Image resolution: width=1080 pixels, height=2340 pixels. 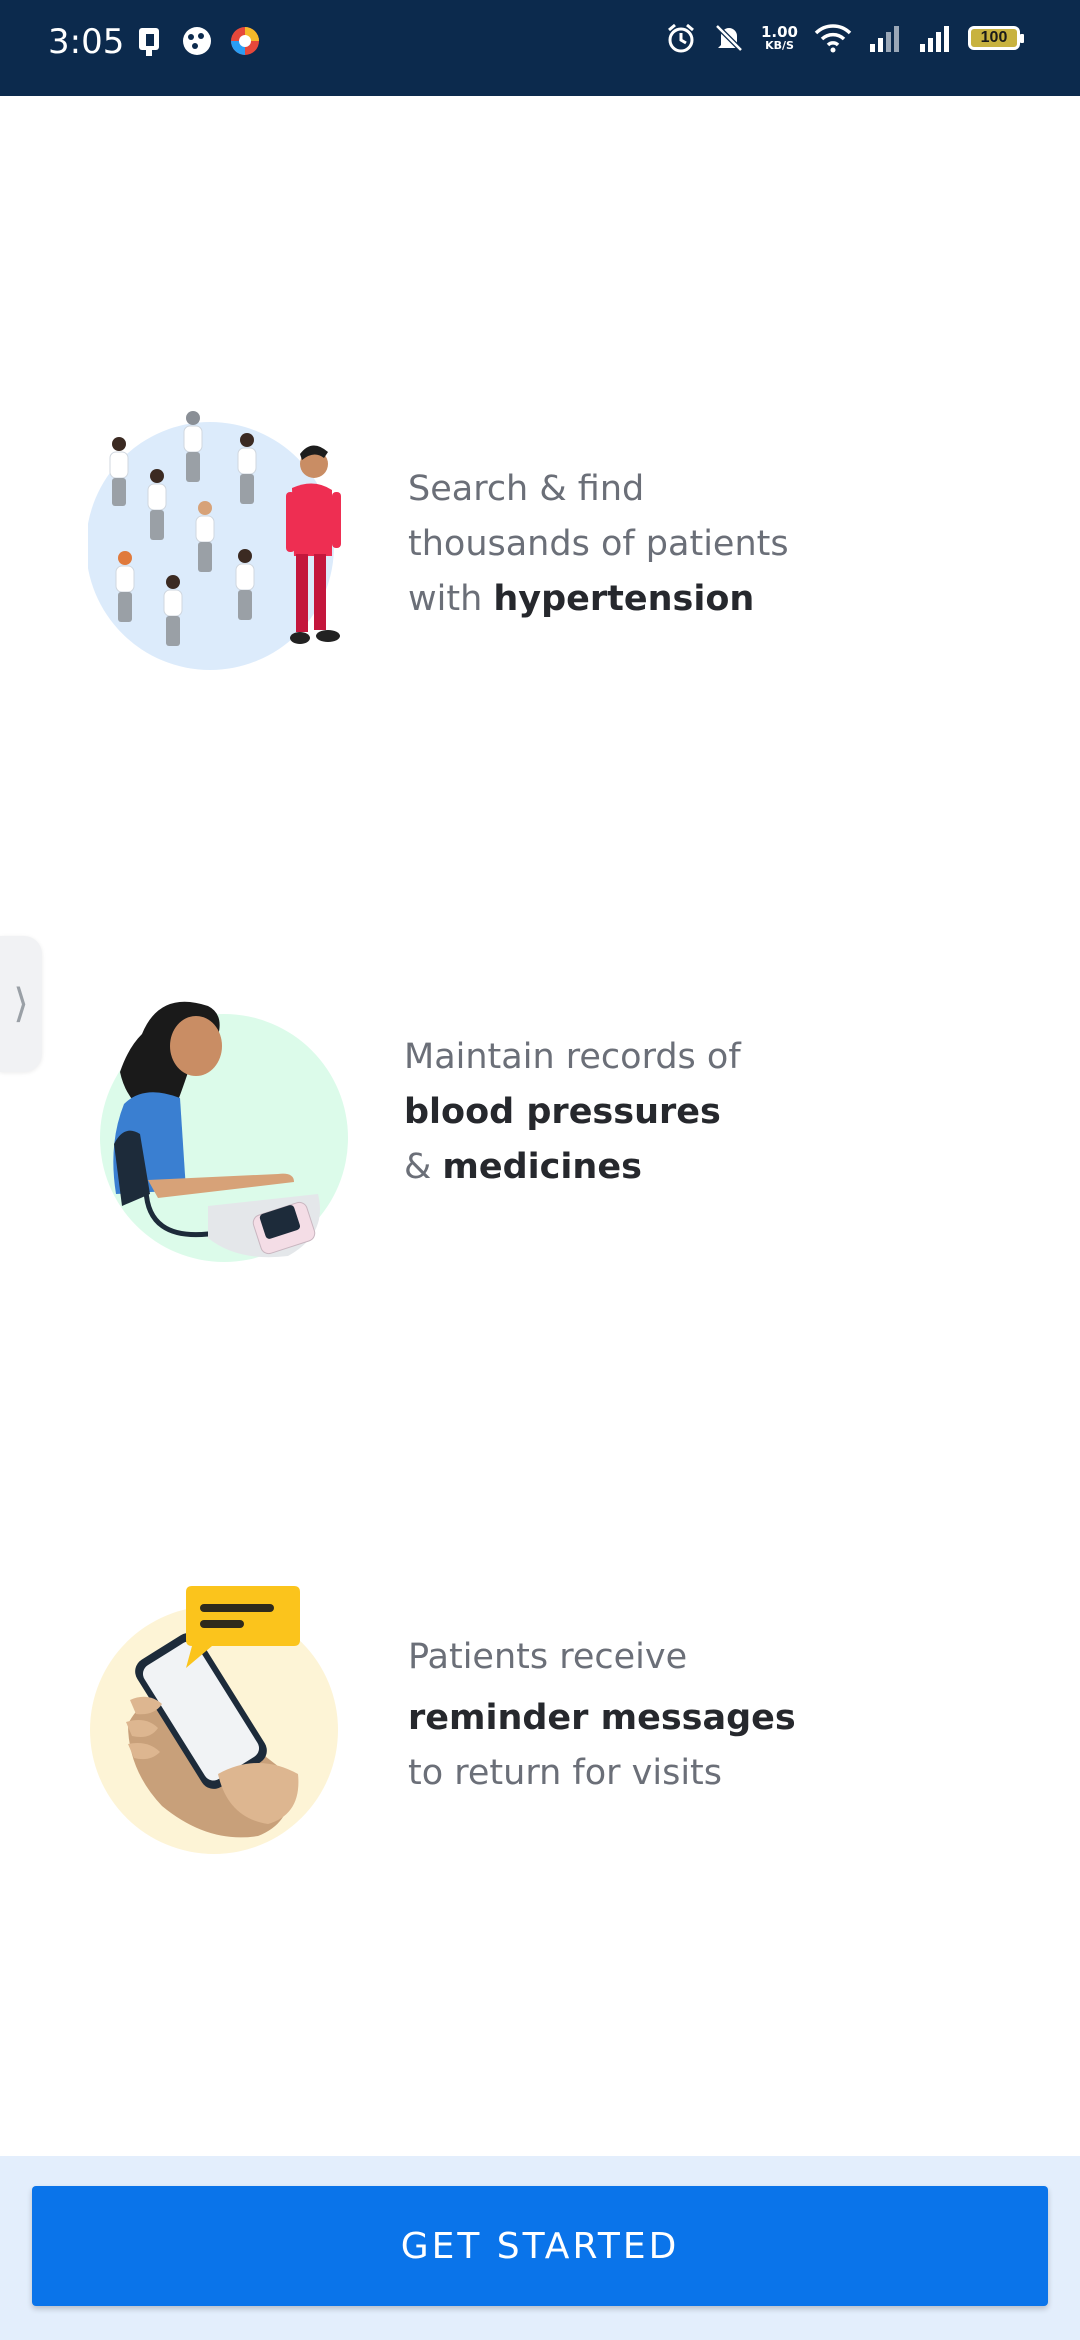 What do you see at coordinates (526, 489) in the screenshot?
I see `feature-1-line-1: Search & find` at bounding box center [526, 489].